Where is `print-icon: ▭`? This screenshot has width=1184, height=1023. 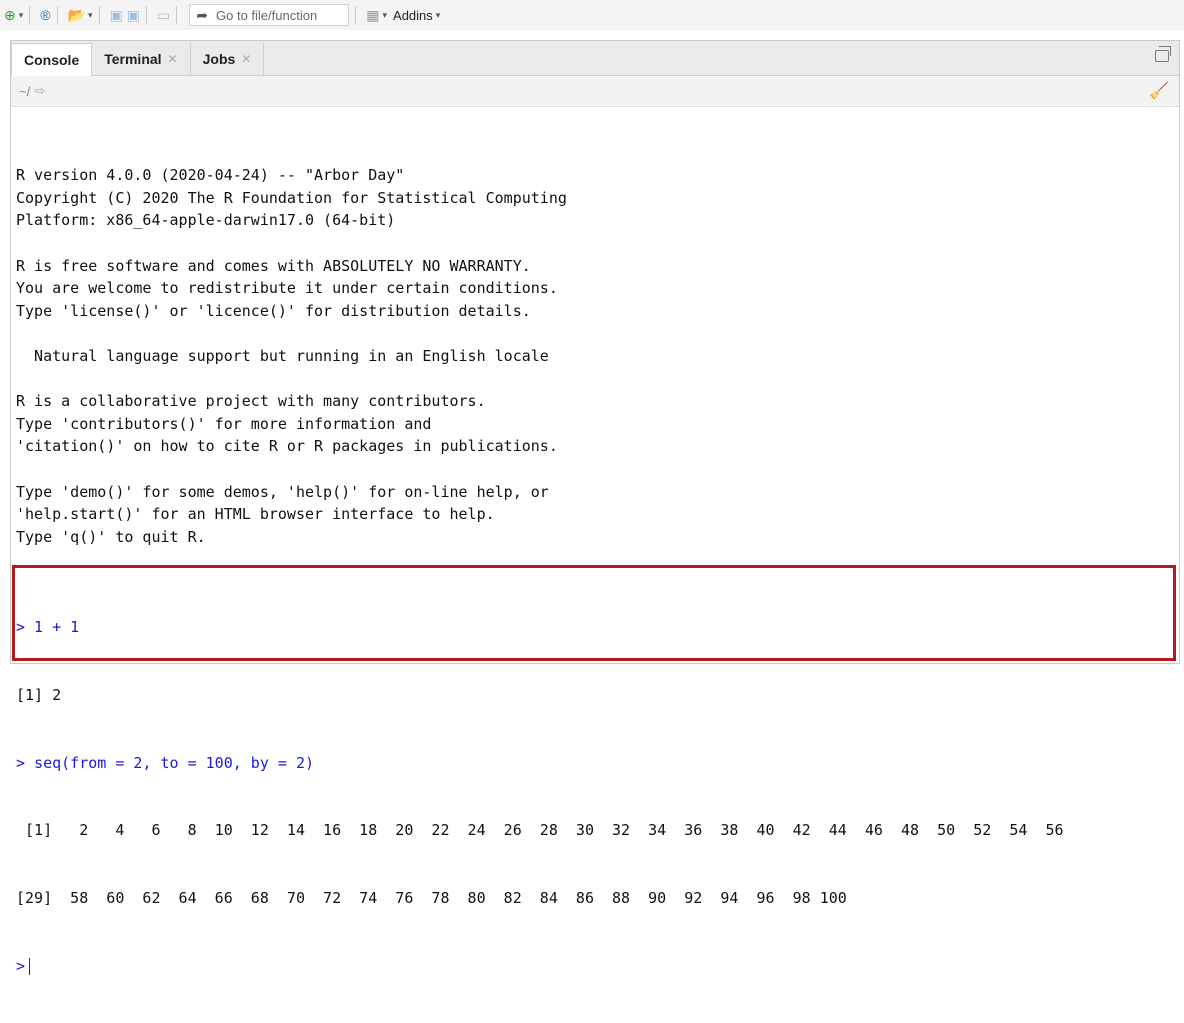
print-icon: ▭ is located at coordinates (164, 15).